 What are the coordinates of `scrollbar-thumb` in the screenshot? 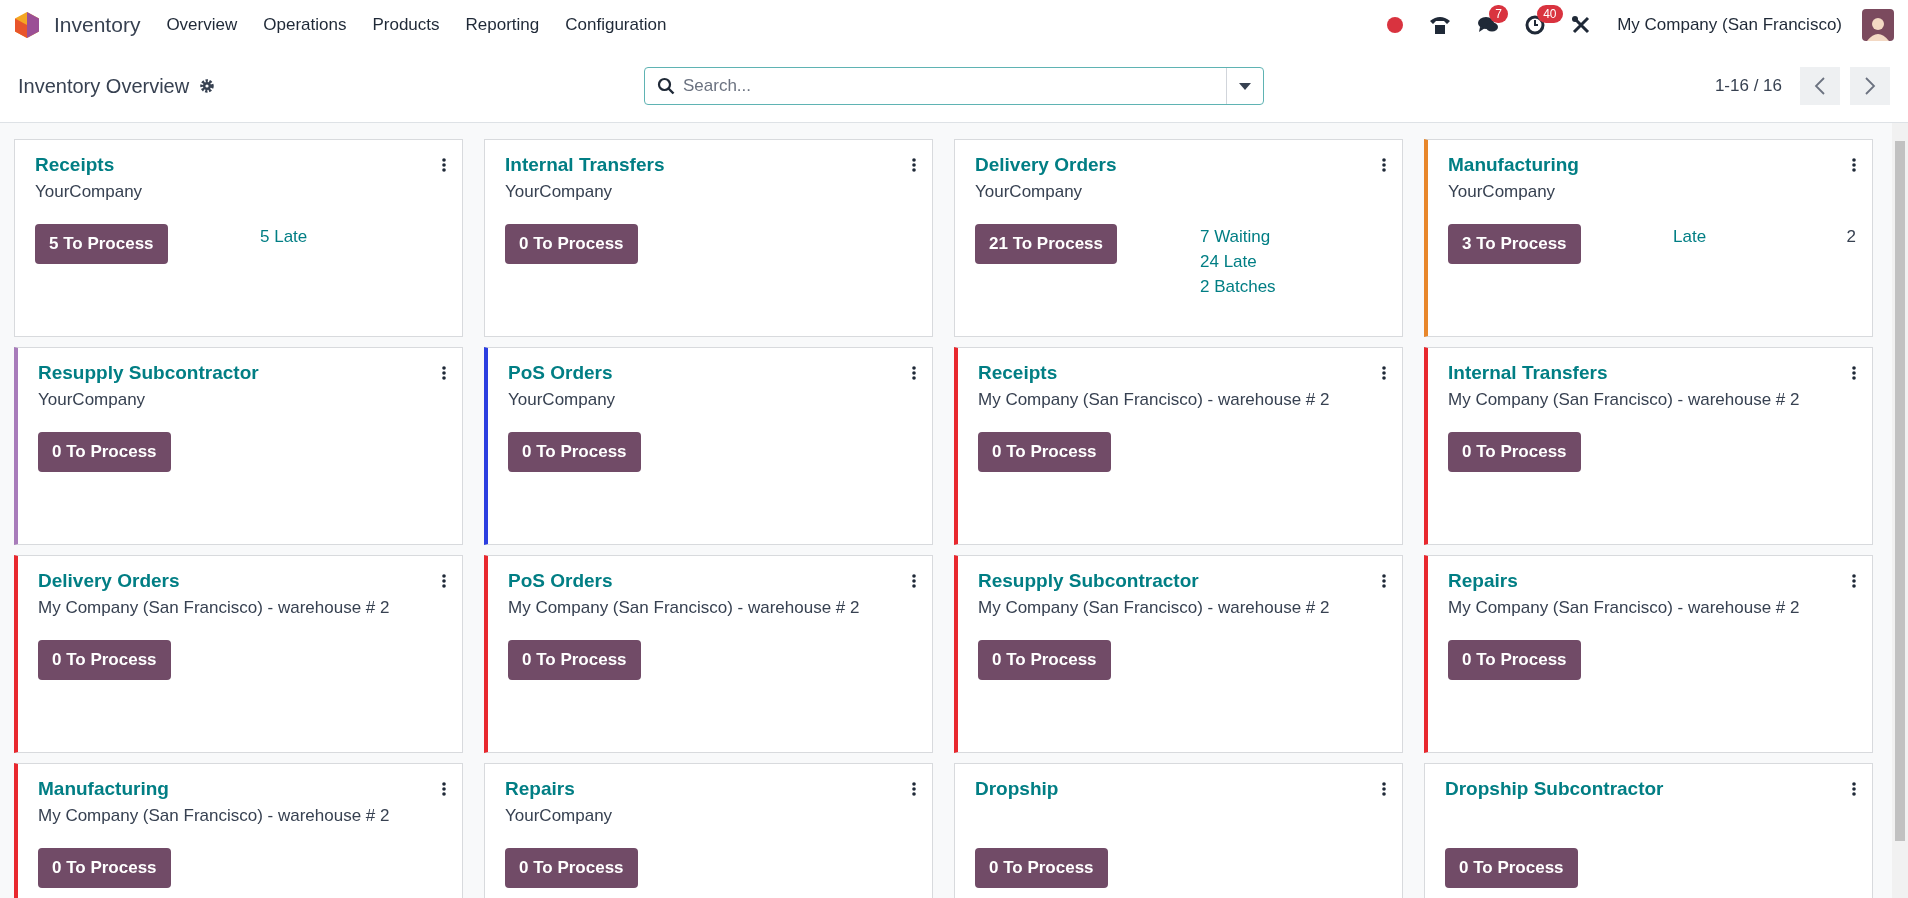 It's located at (1900, 491).